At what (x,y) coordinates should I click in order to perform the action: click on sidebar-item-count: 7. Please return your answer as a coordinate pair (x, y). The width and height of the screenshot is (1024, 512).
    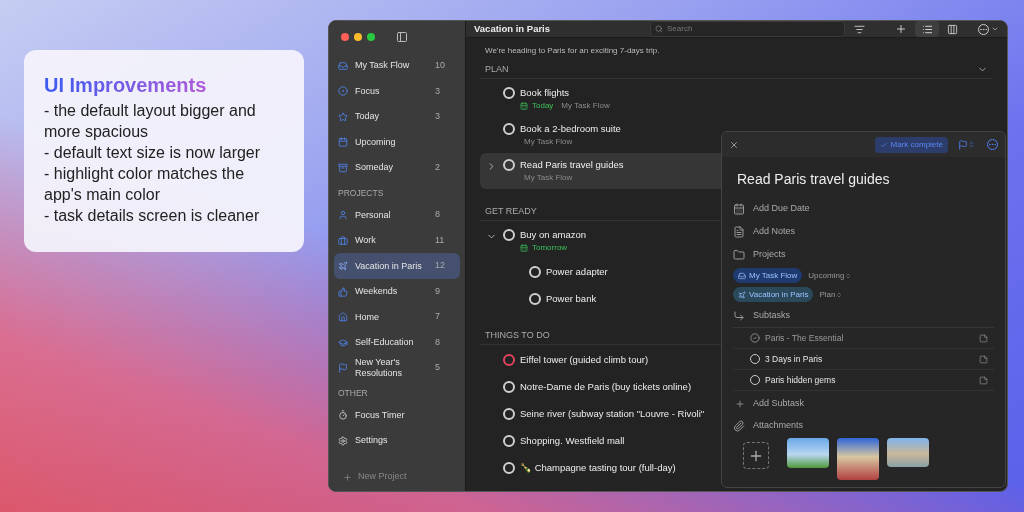
    Looking at the image, I should click on (437, 317).